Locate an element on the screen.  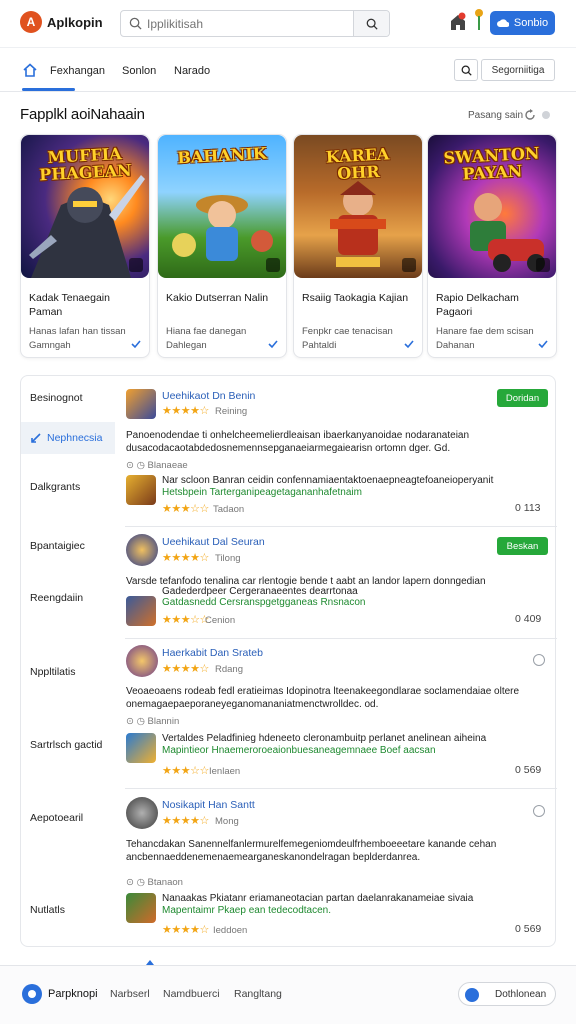
tab-sonlon: Sonlon is located at coordinates (139, 71).